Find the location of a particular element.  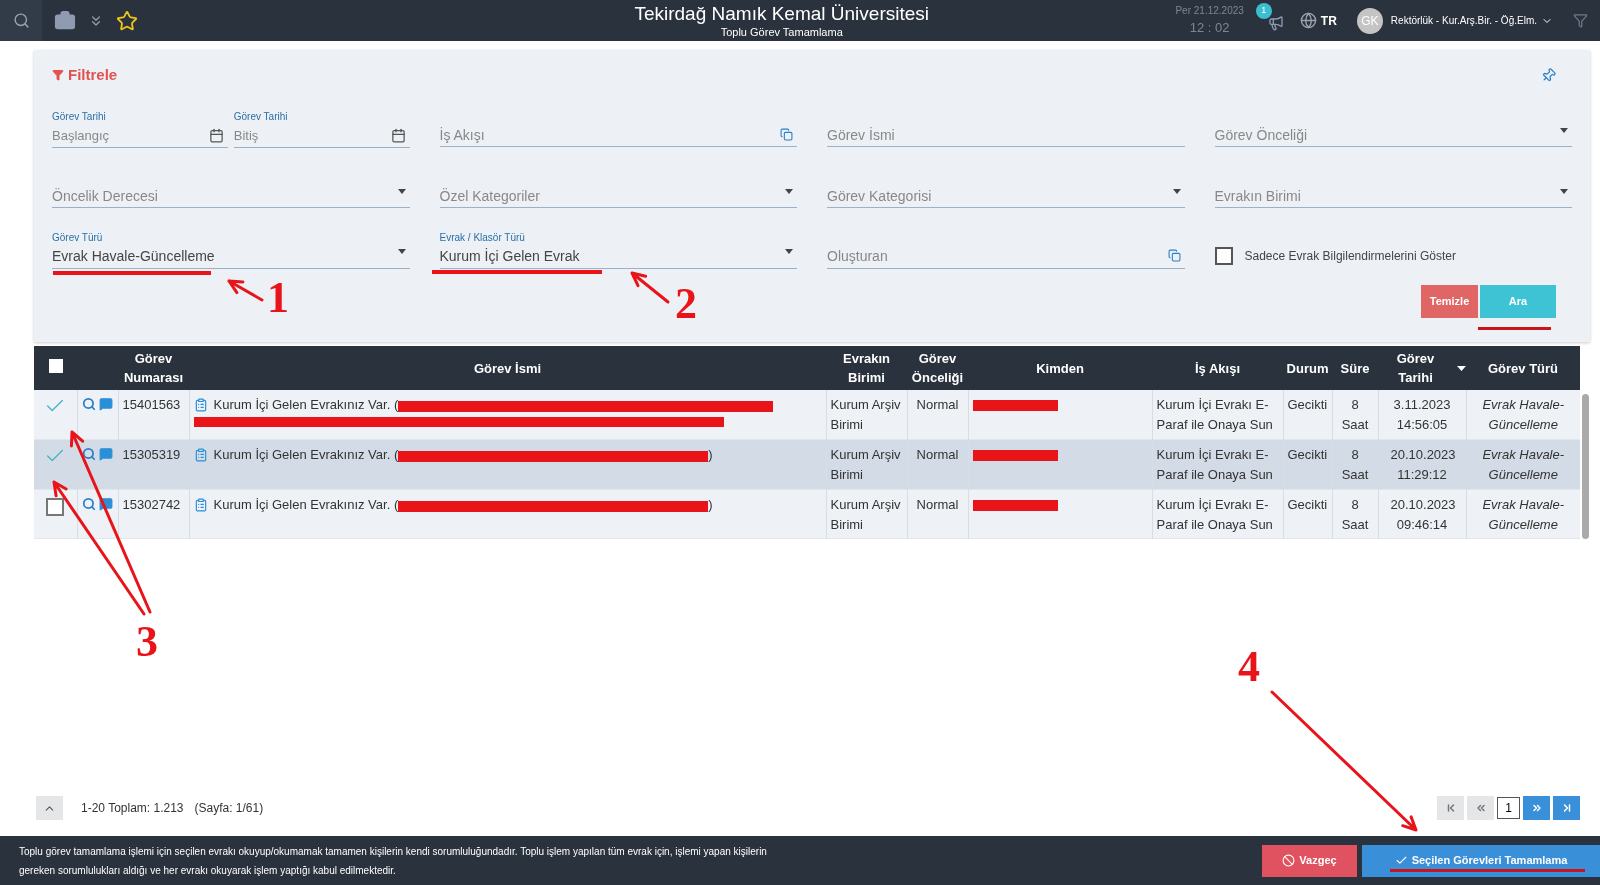

column-header: Görev Türü is located at coordinates (1523, 368).